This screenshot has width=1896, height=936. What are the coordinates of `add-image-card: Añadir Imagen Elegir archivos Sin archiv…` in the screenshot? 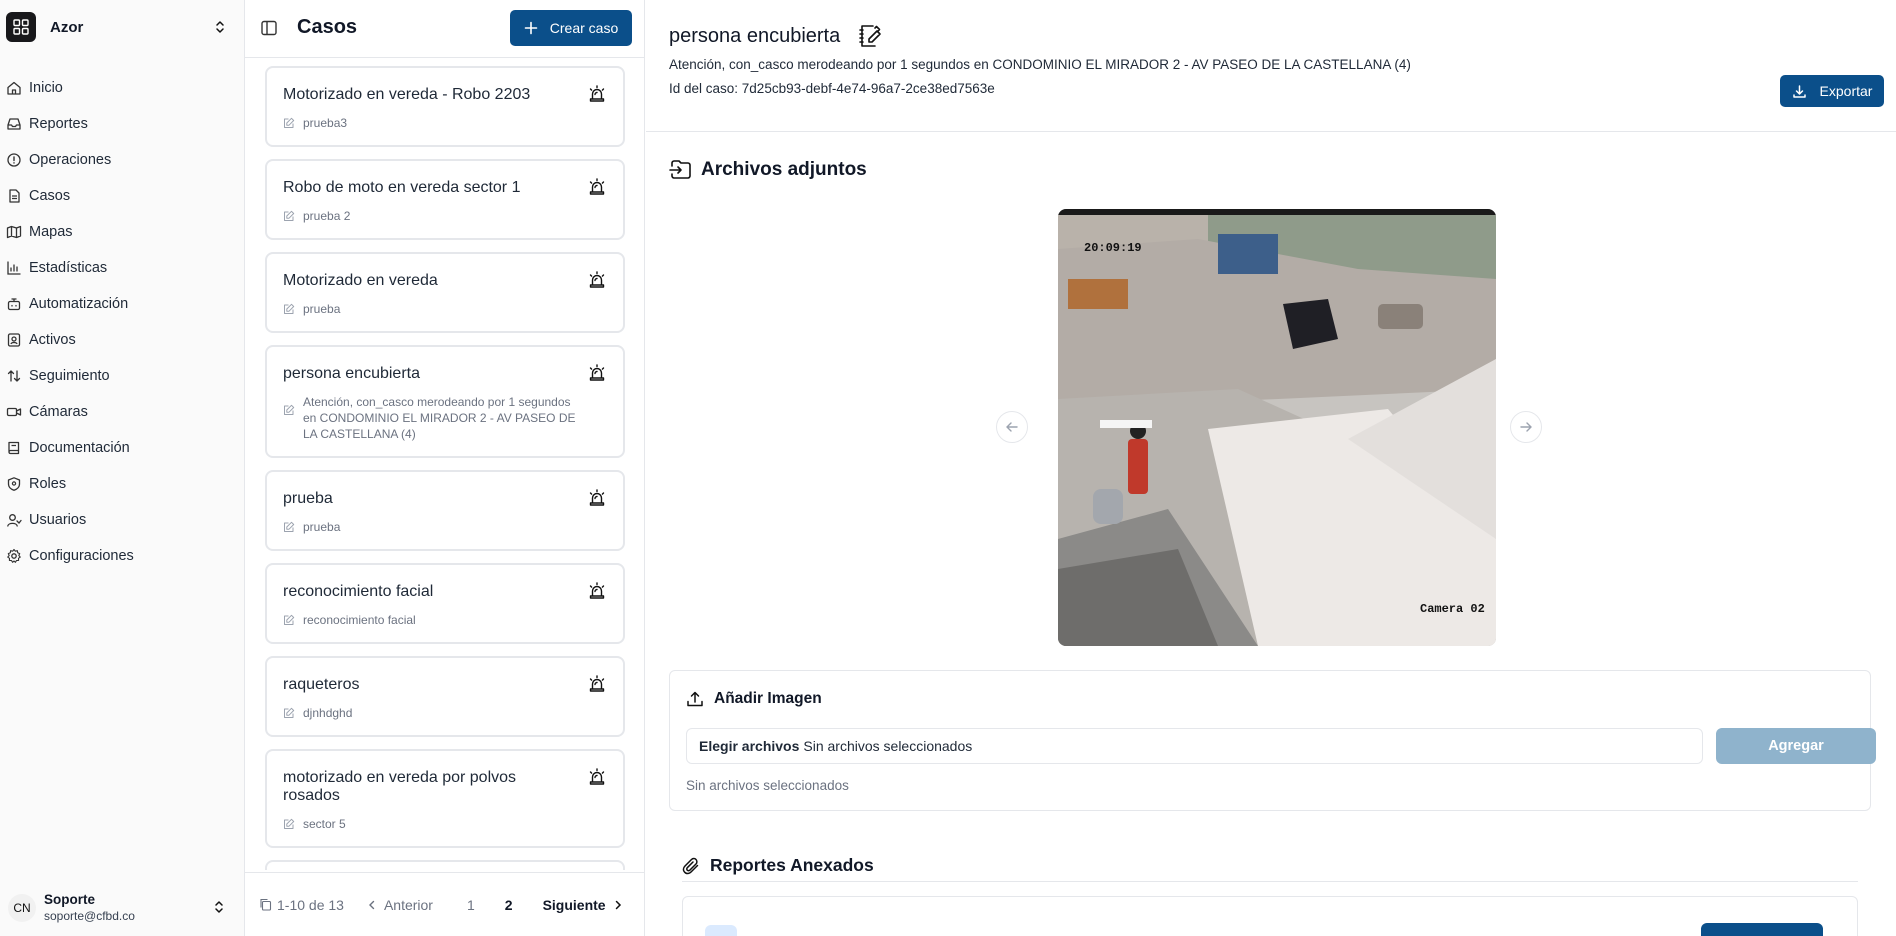 It's located at (1272, 740).